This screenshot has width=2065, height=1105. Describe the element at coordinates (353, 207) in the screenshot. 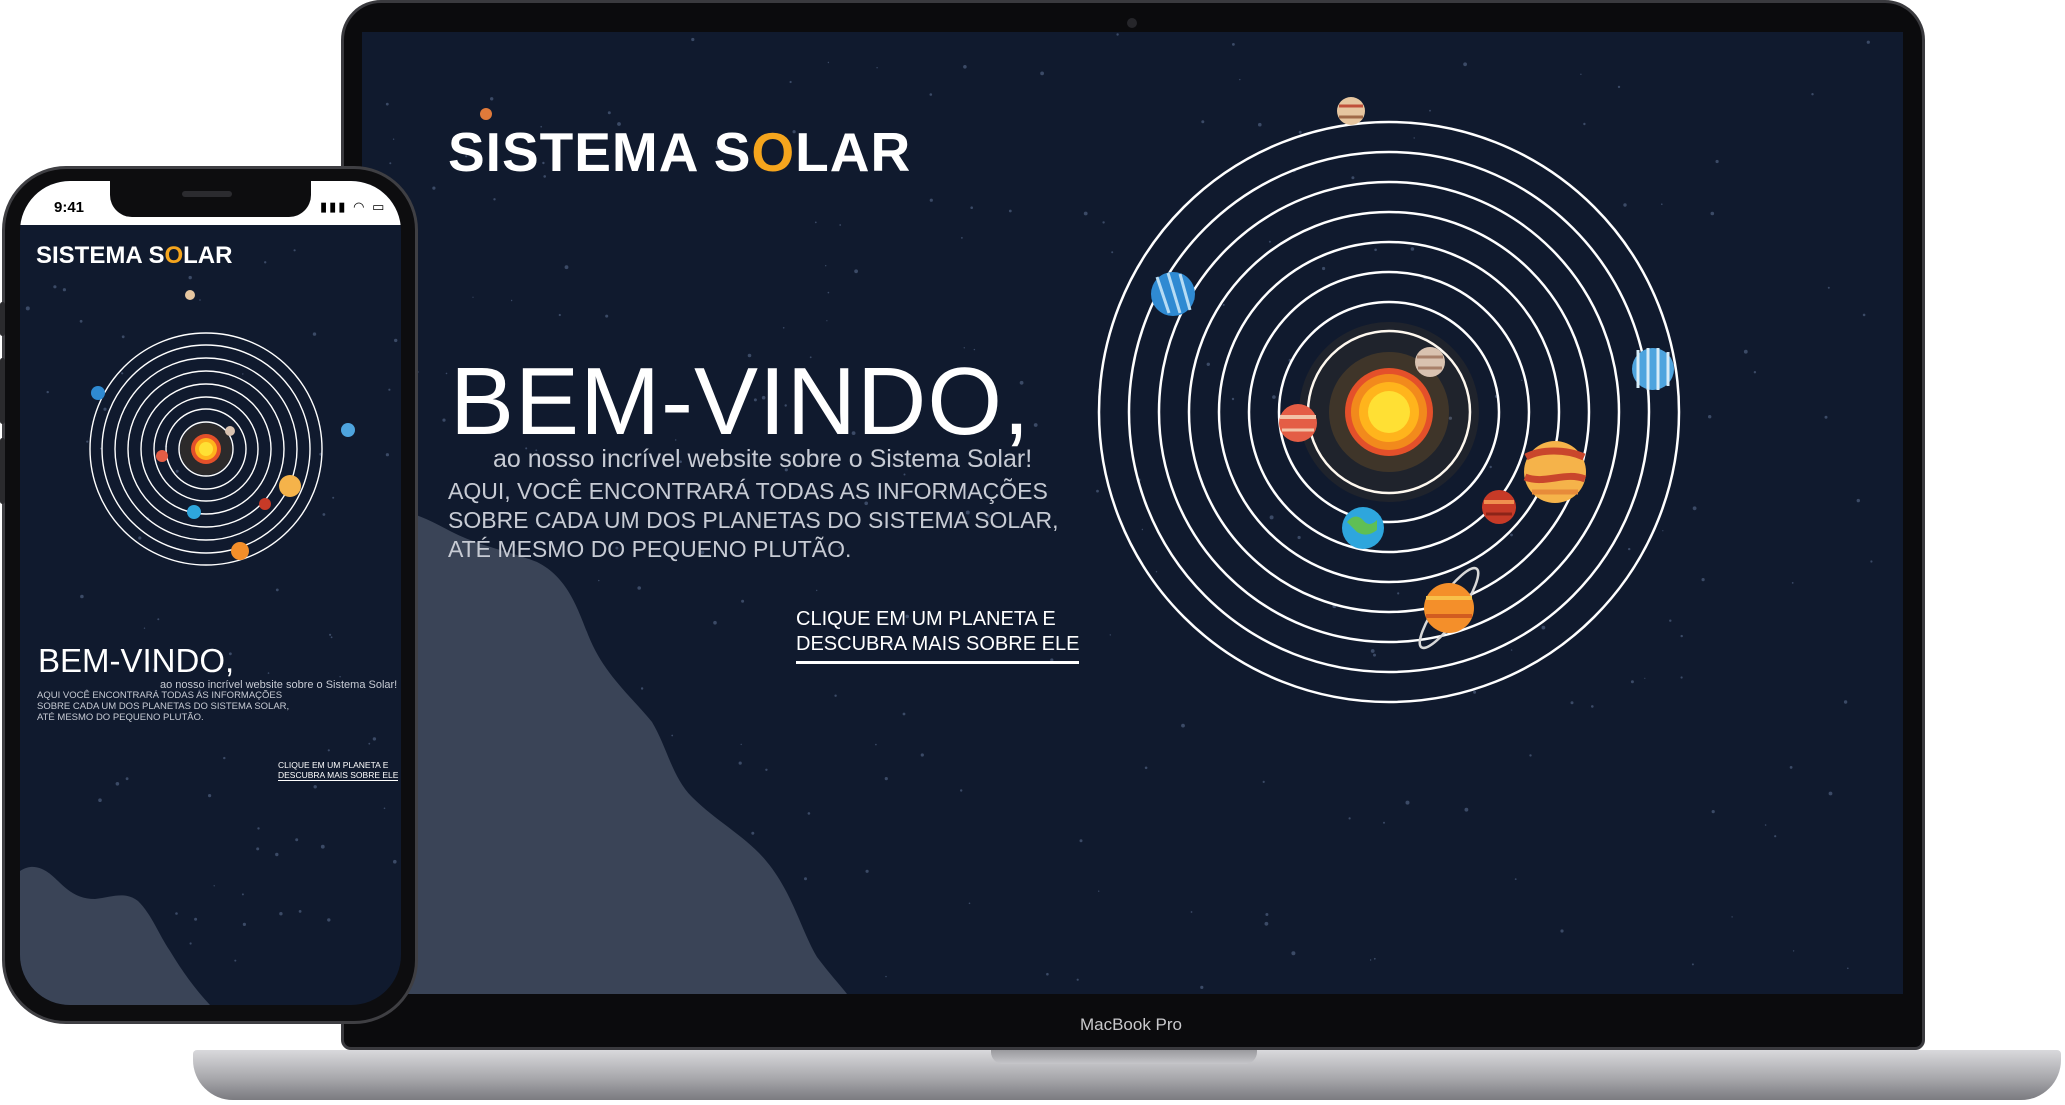

I see `status-icons: ▮▮▮ ◠ ▭` at that location.